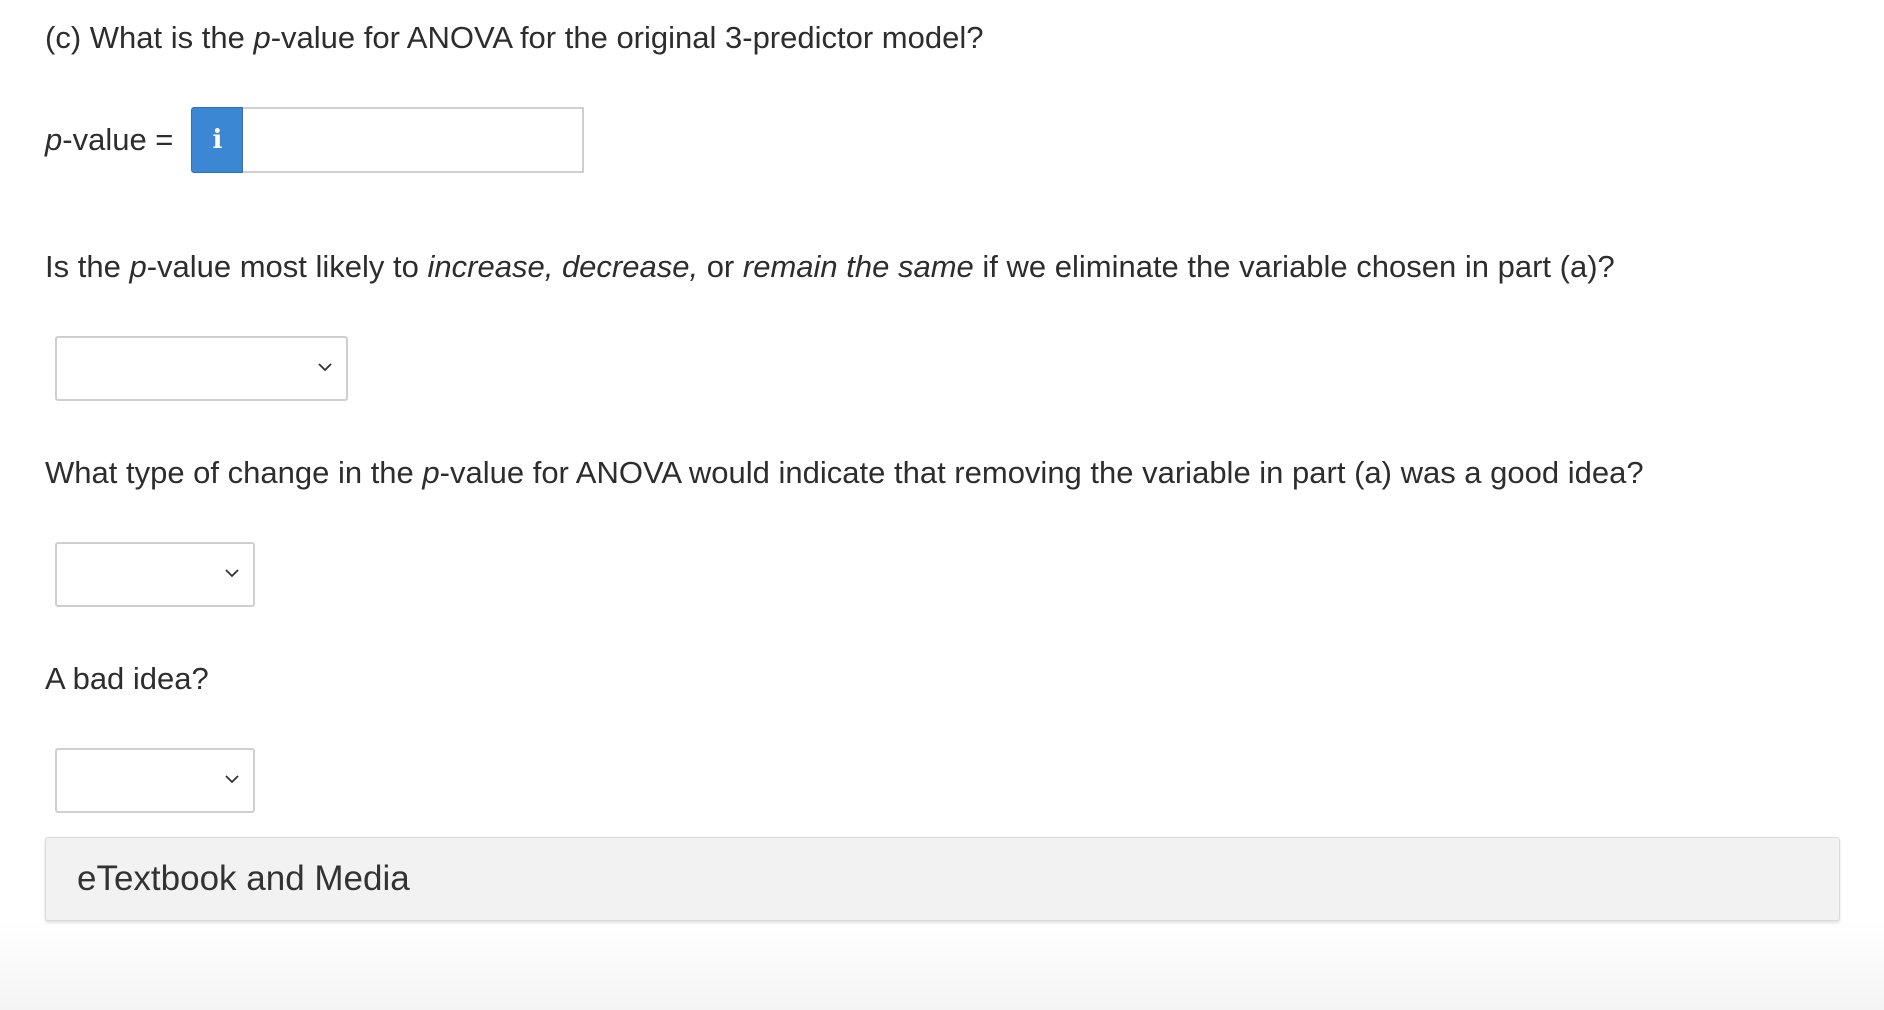  Describe the element at coordinates (87, 266) in the screenshot. I see `question-incdec-part1: Is the` at that location.